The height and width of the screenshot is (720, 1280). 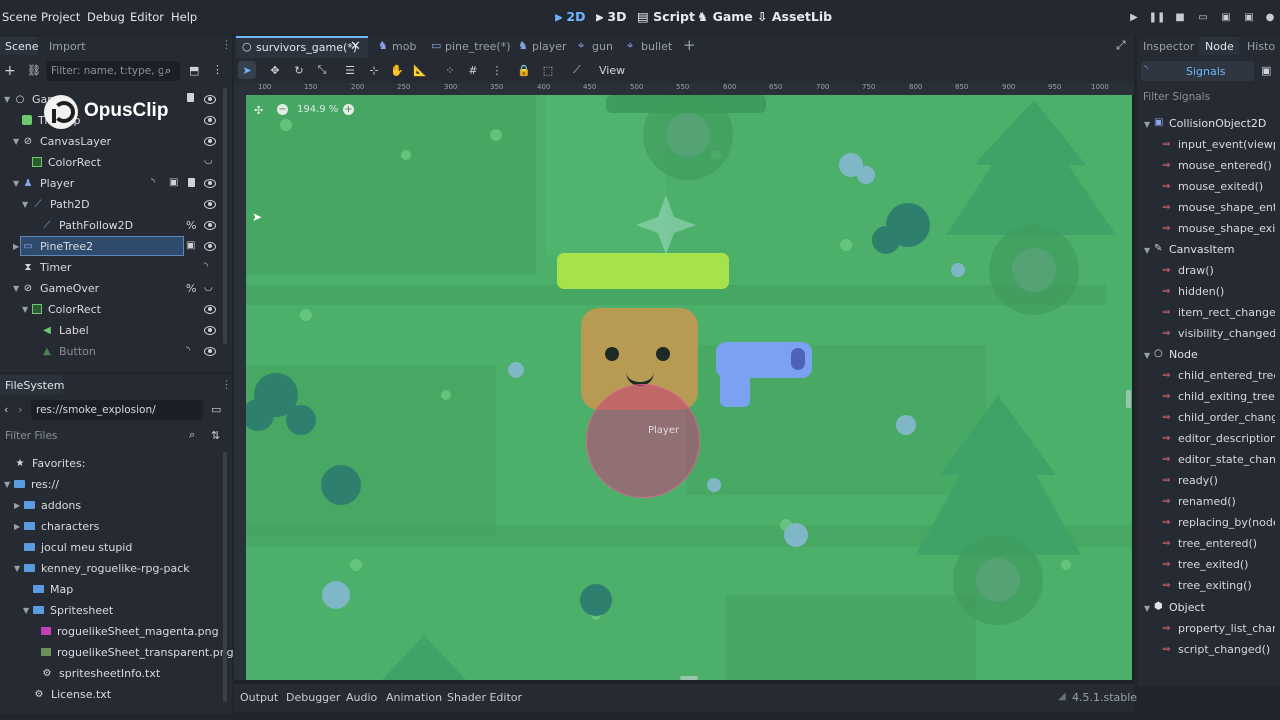 What do you see at coordinates (22, 46) in the screenshot?
I see `tab-scene: Scene` at bounding box center [22, 46].